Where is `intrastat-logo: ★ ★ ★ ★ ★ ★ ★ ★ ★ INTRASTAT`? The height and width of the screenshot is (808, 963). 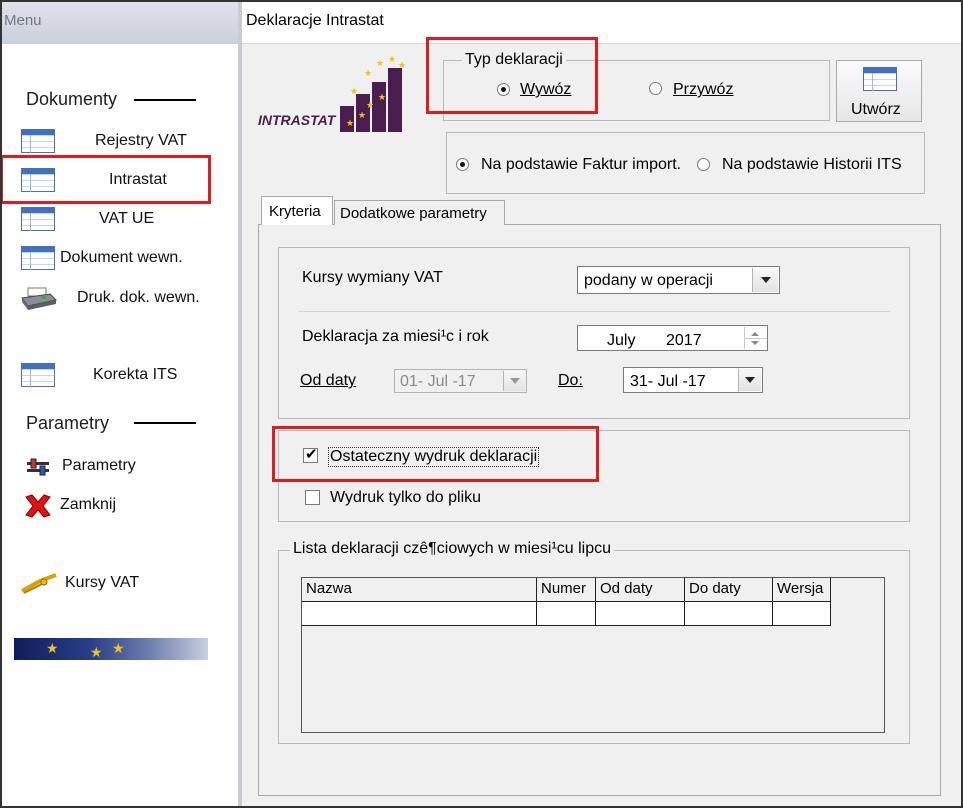
intrastat-logo: ★ ★ ★ ★ ★ ★ ★ ★ ★ INTRASTAT is located at coordinates (333, 93).